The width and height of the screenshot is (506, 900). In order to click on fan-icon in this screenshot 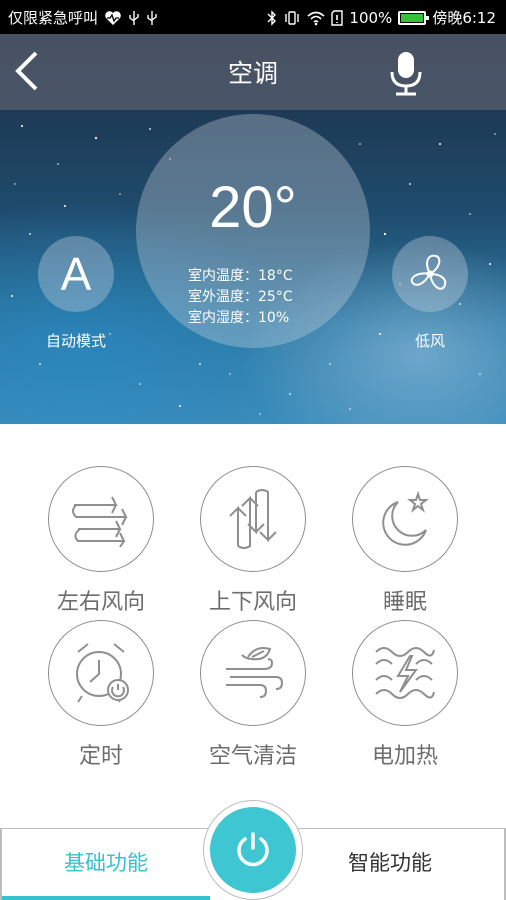, I will do `click(428, 272)`.